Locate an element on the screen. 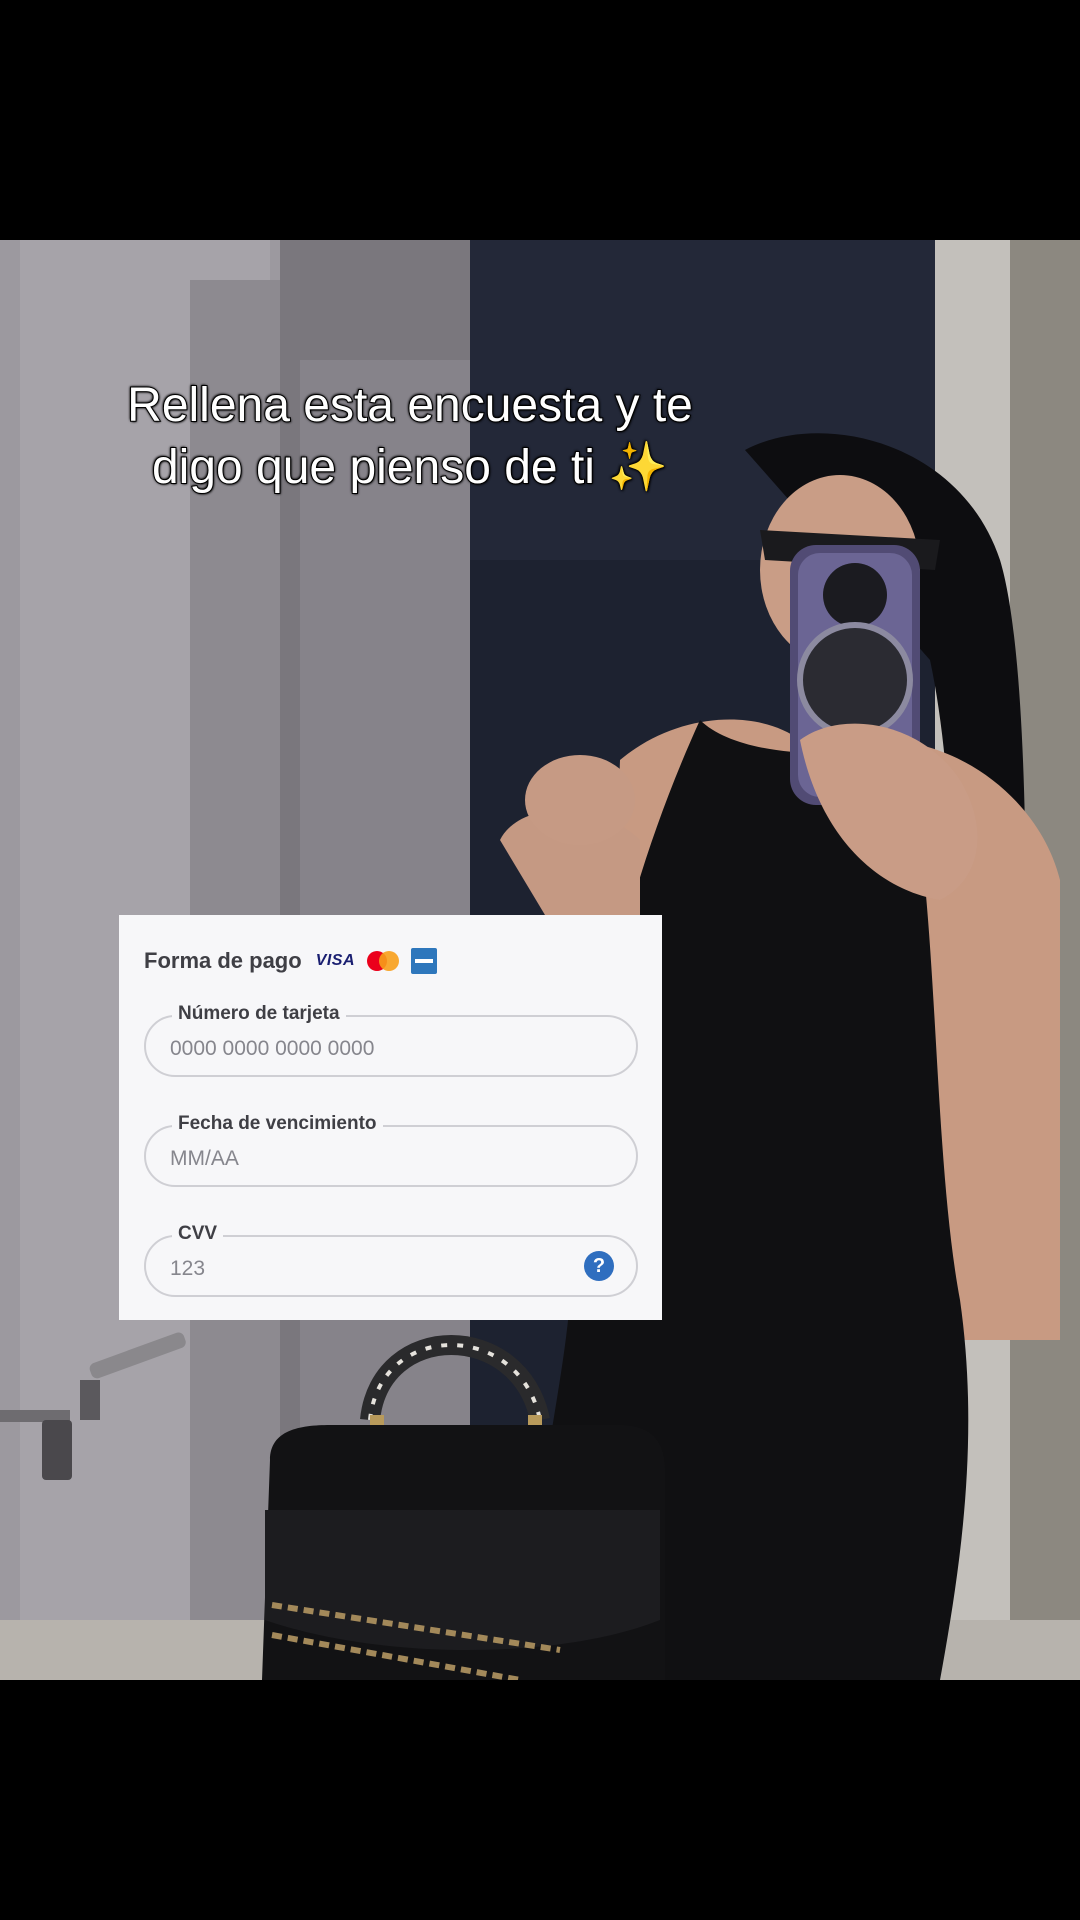 This screenshot has height=1920, width=1080. caption-line-2: digo que pienso de ti ✨ is located at coordinates (410, 468).